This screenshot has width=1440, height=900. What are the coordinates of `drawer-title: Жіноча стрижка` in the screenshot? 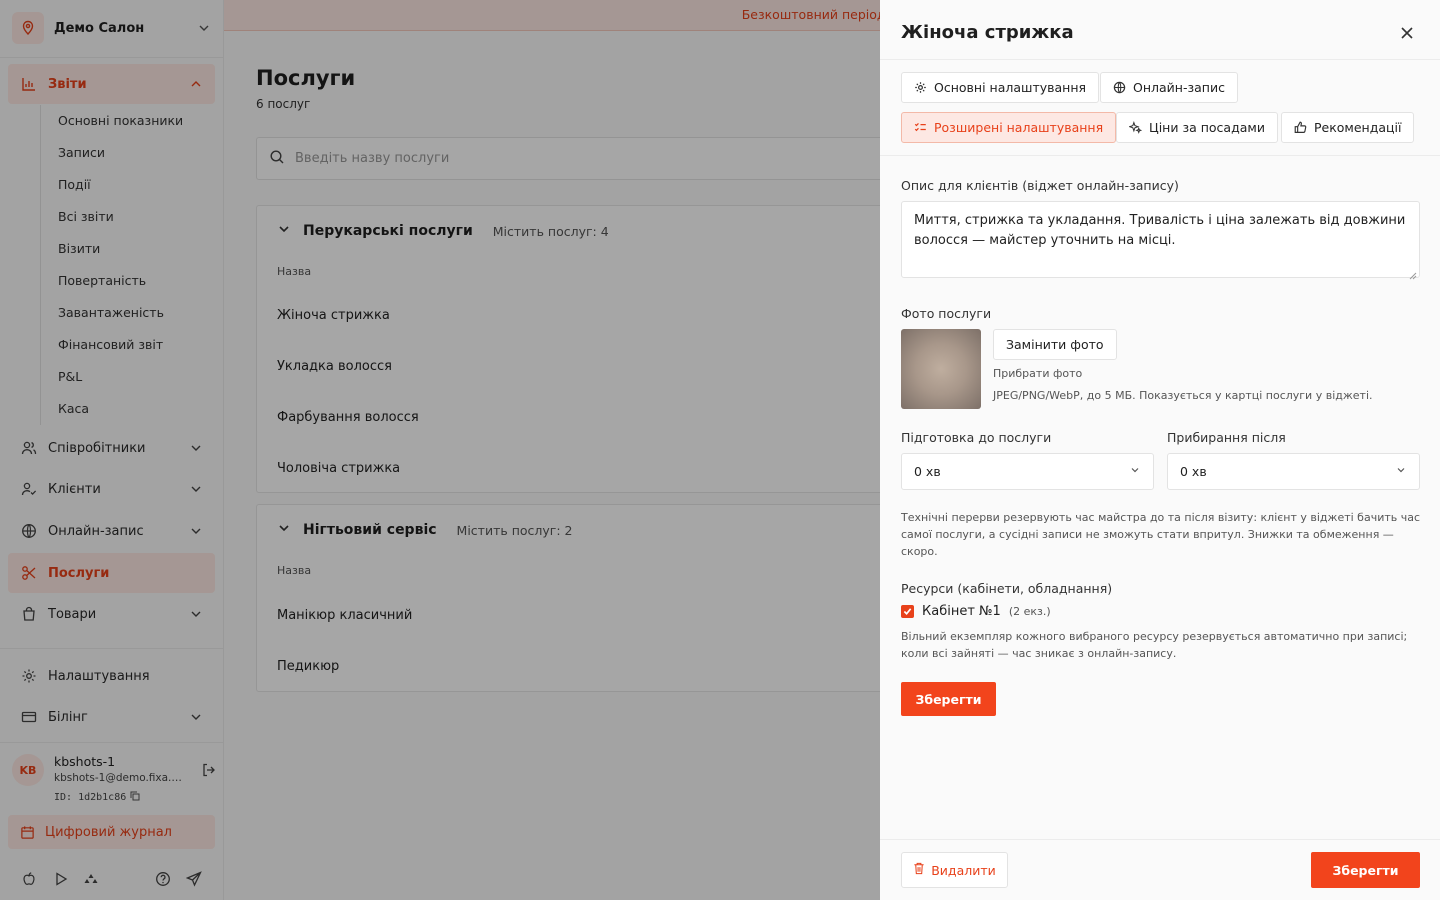 It's located at (987, 32).